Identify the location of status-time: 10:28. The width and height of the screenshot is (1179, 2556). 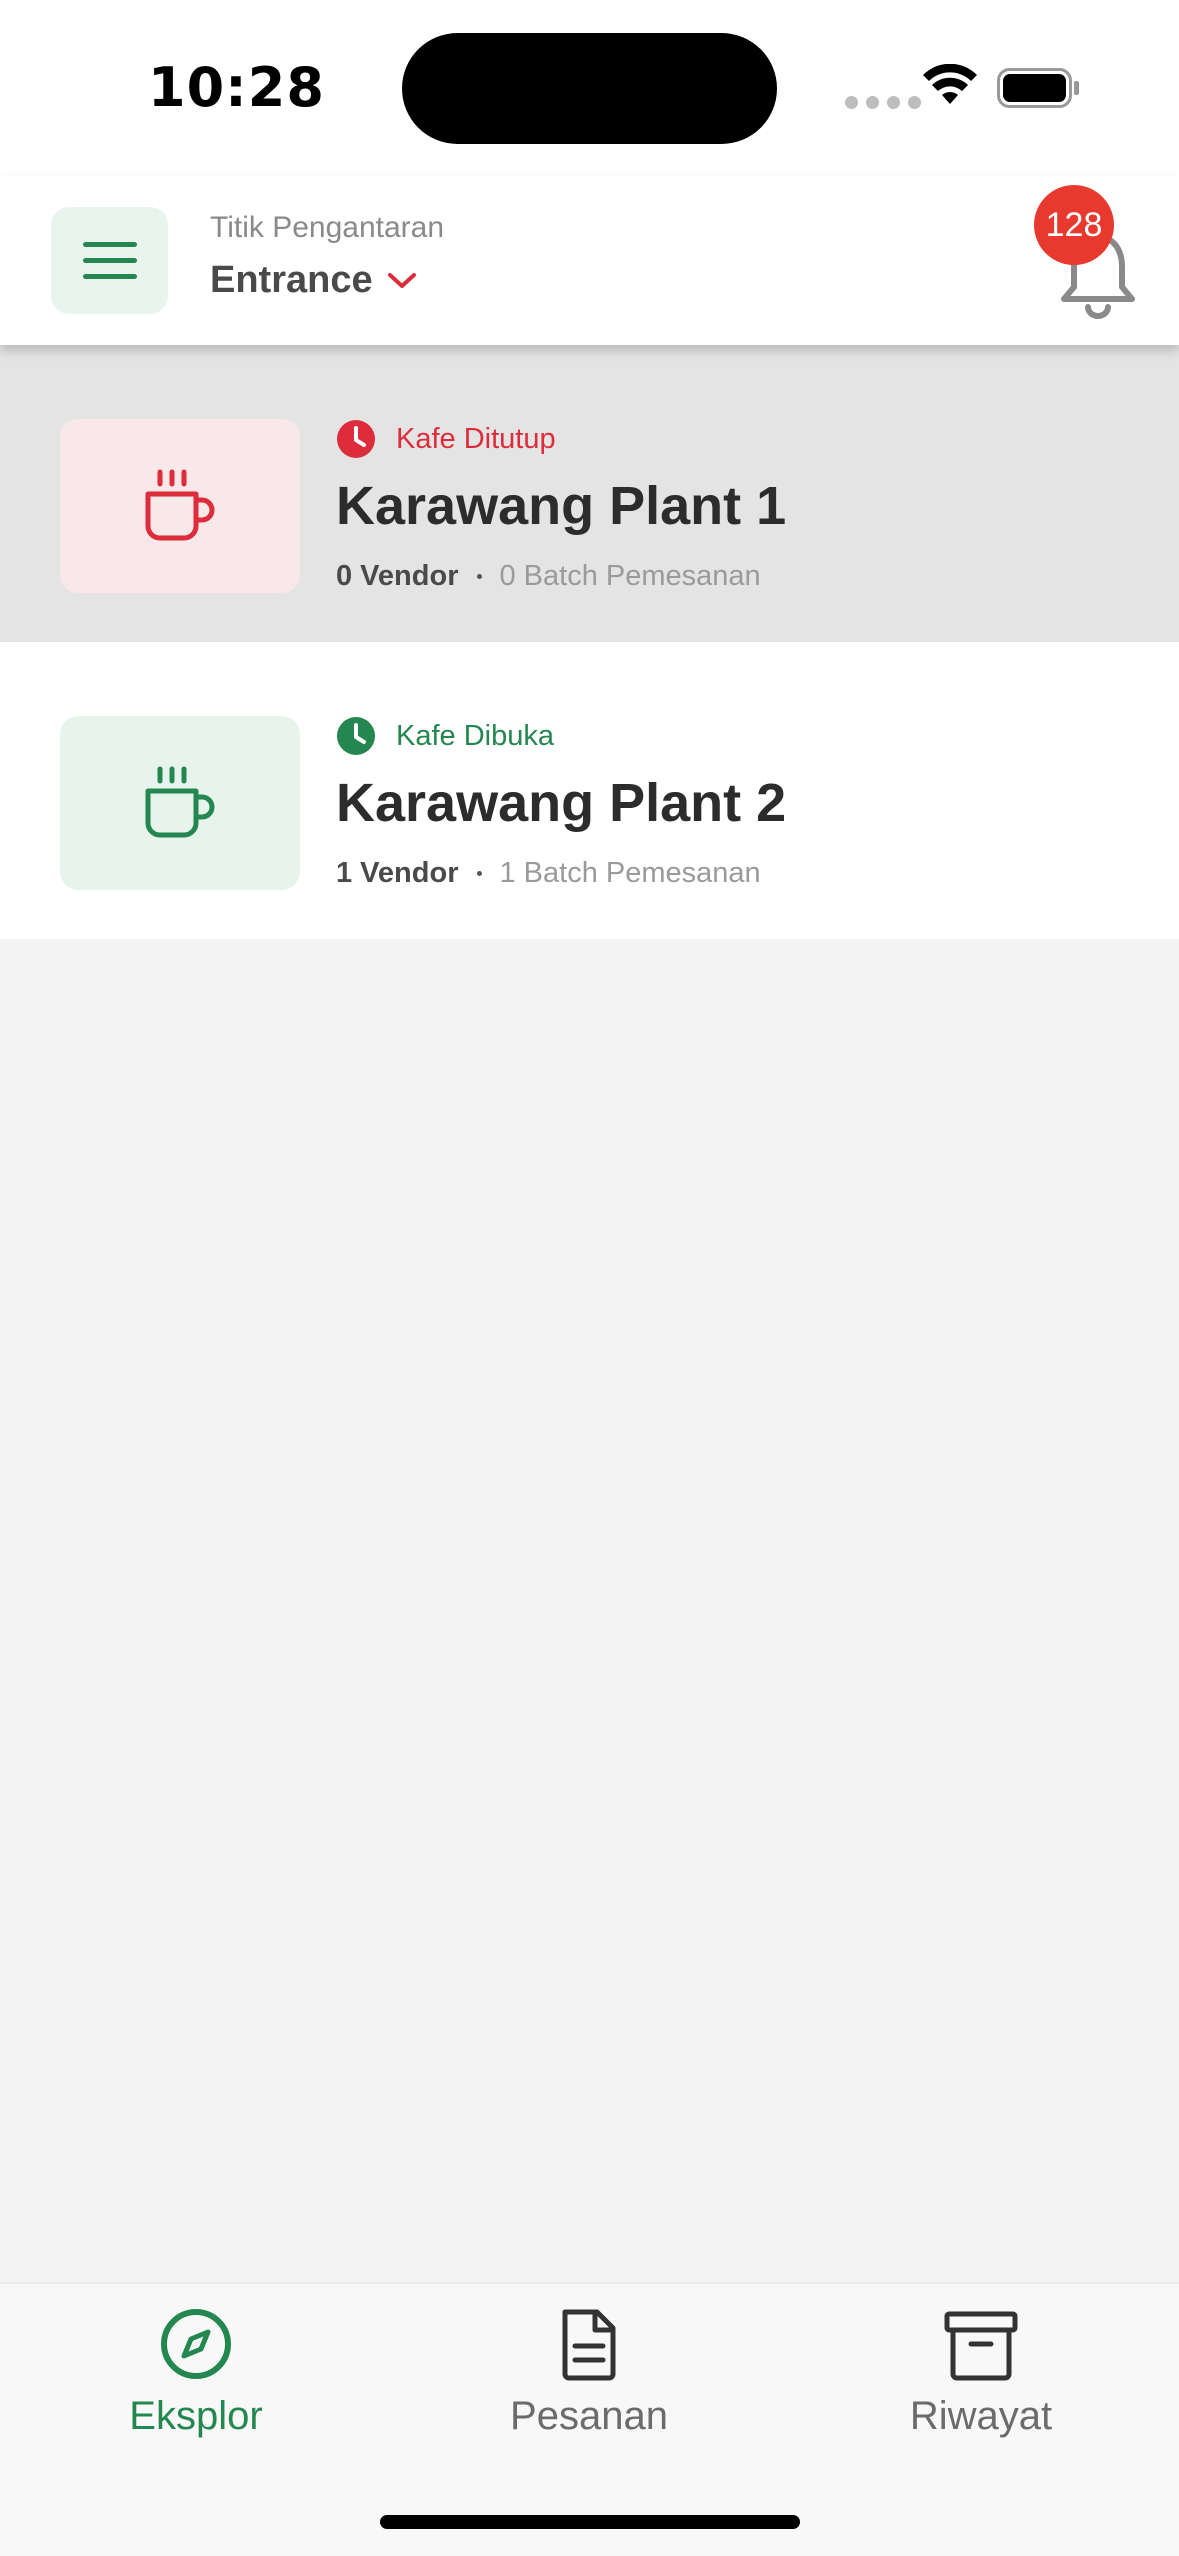
(236, 87).